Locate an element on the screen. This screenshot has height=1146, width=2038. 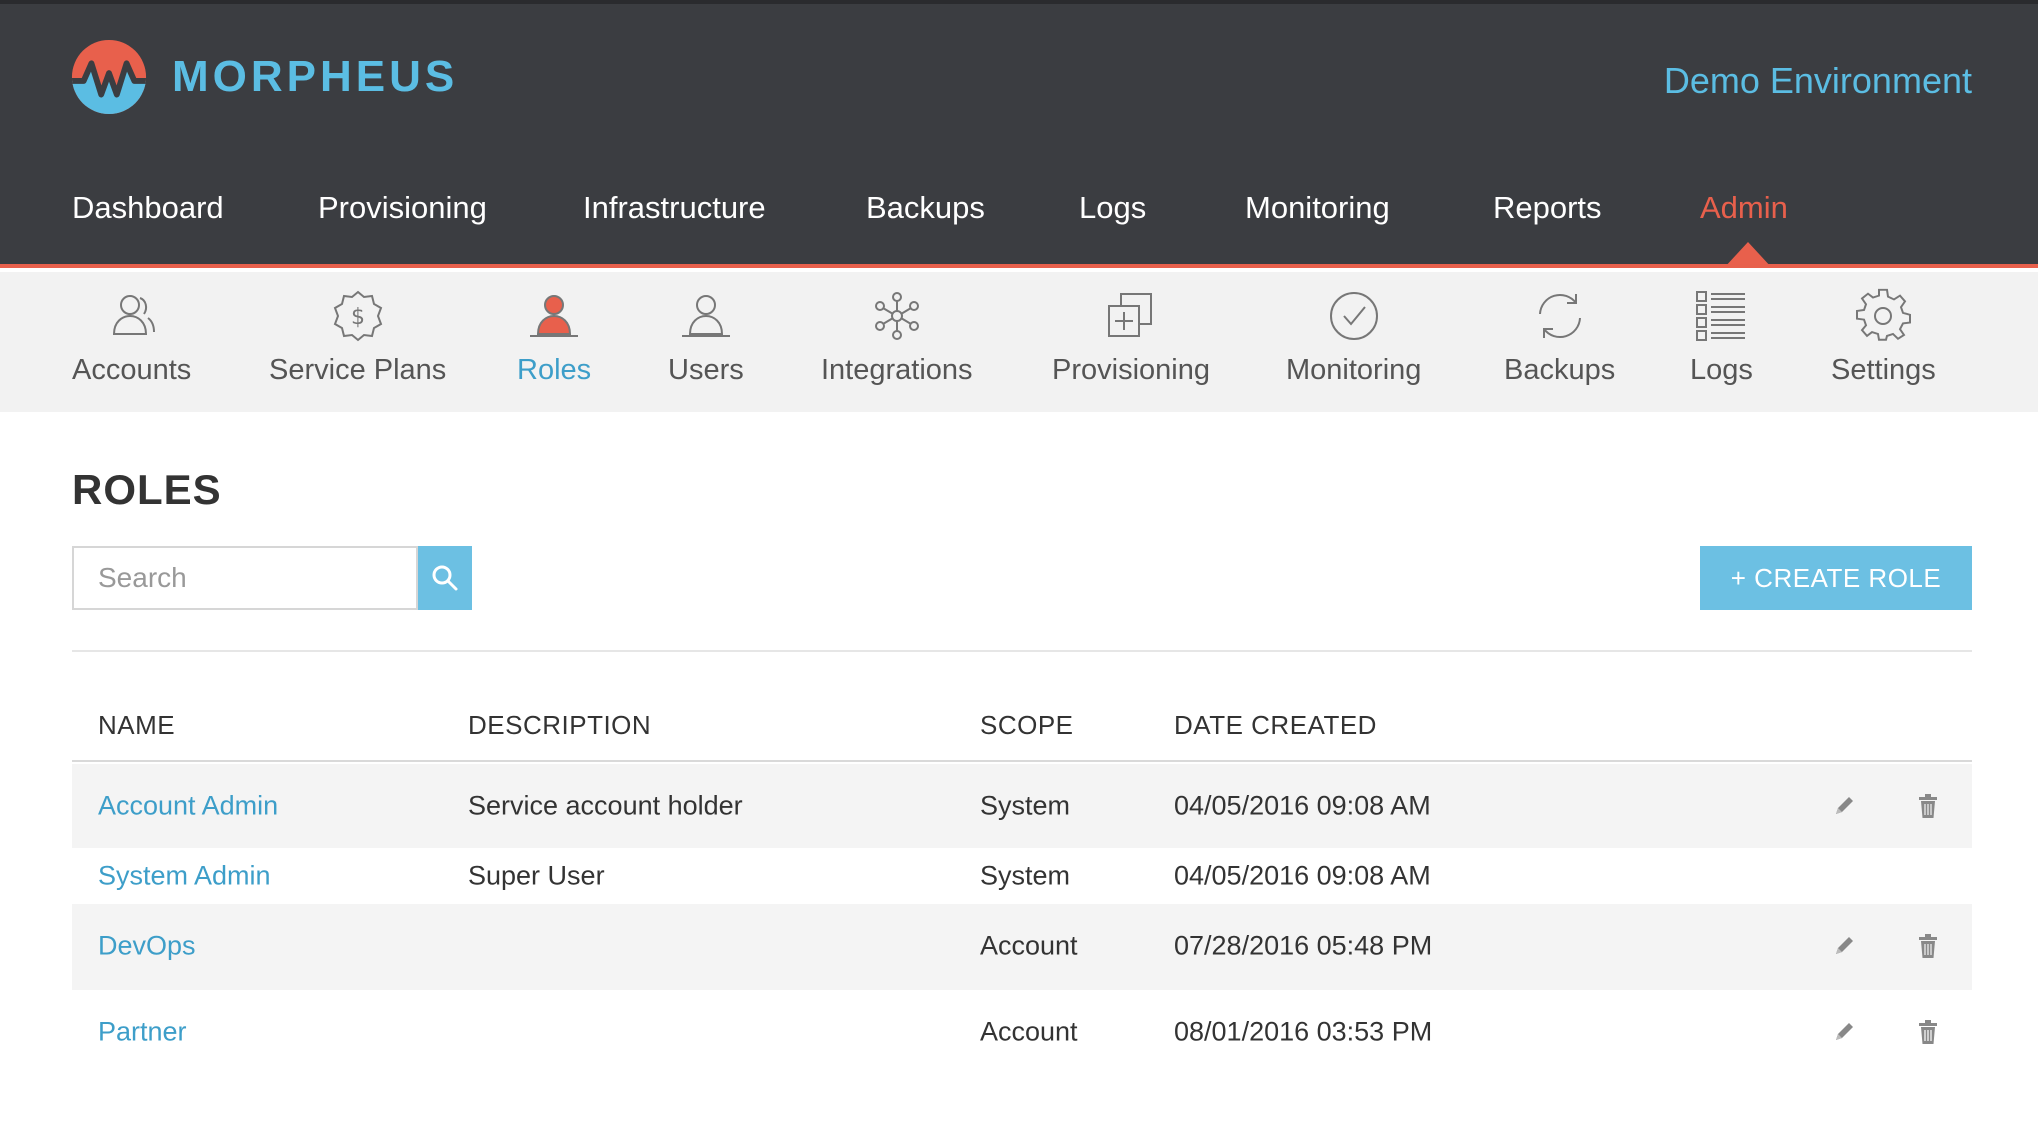
subnav-logs: Logs is located at coordinates (1721, 337).